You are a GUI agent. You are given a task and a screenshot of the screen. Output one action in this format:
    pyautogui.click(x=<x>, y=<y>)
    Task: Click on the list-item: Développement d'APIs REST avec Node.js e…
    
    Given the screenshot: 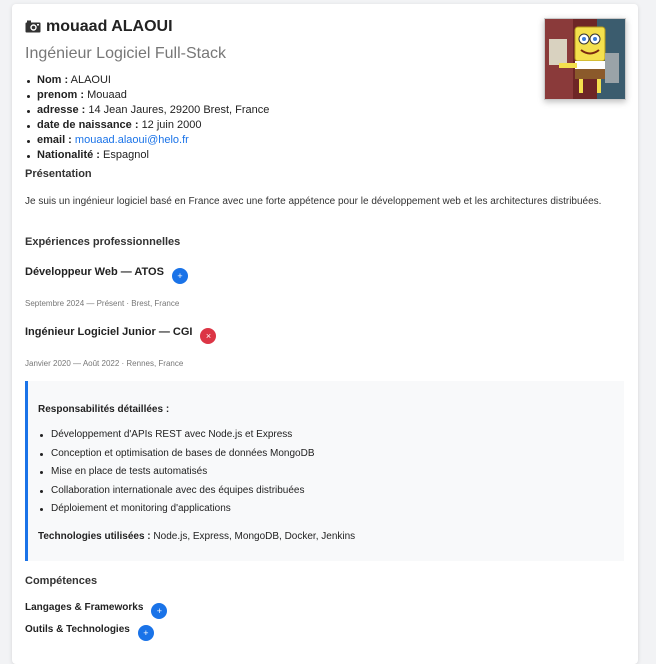 What is the action you would take?
    pyautogui.click(x=176, y=435)
    